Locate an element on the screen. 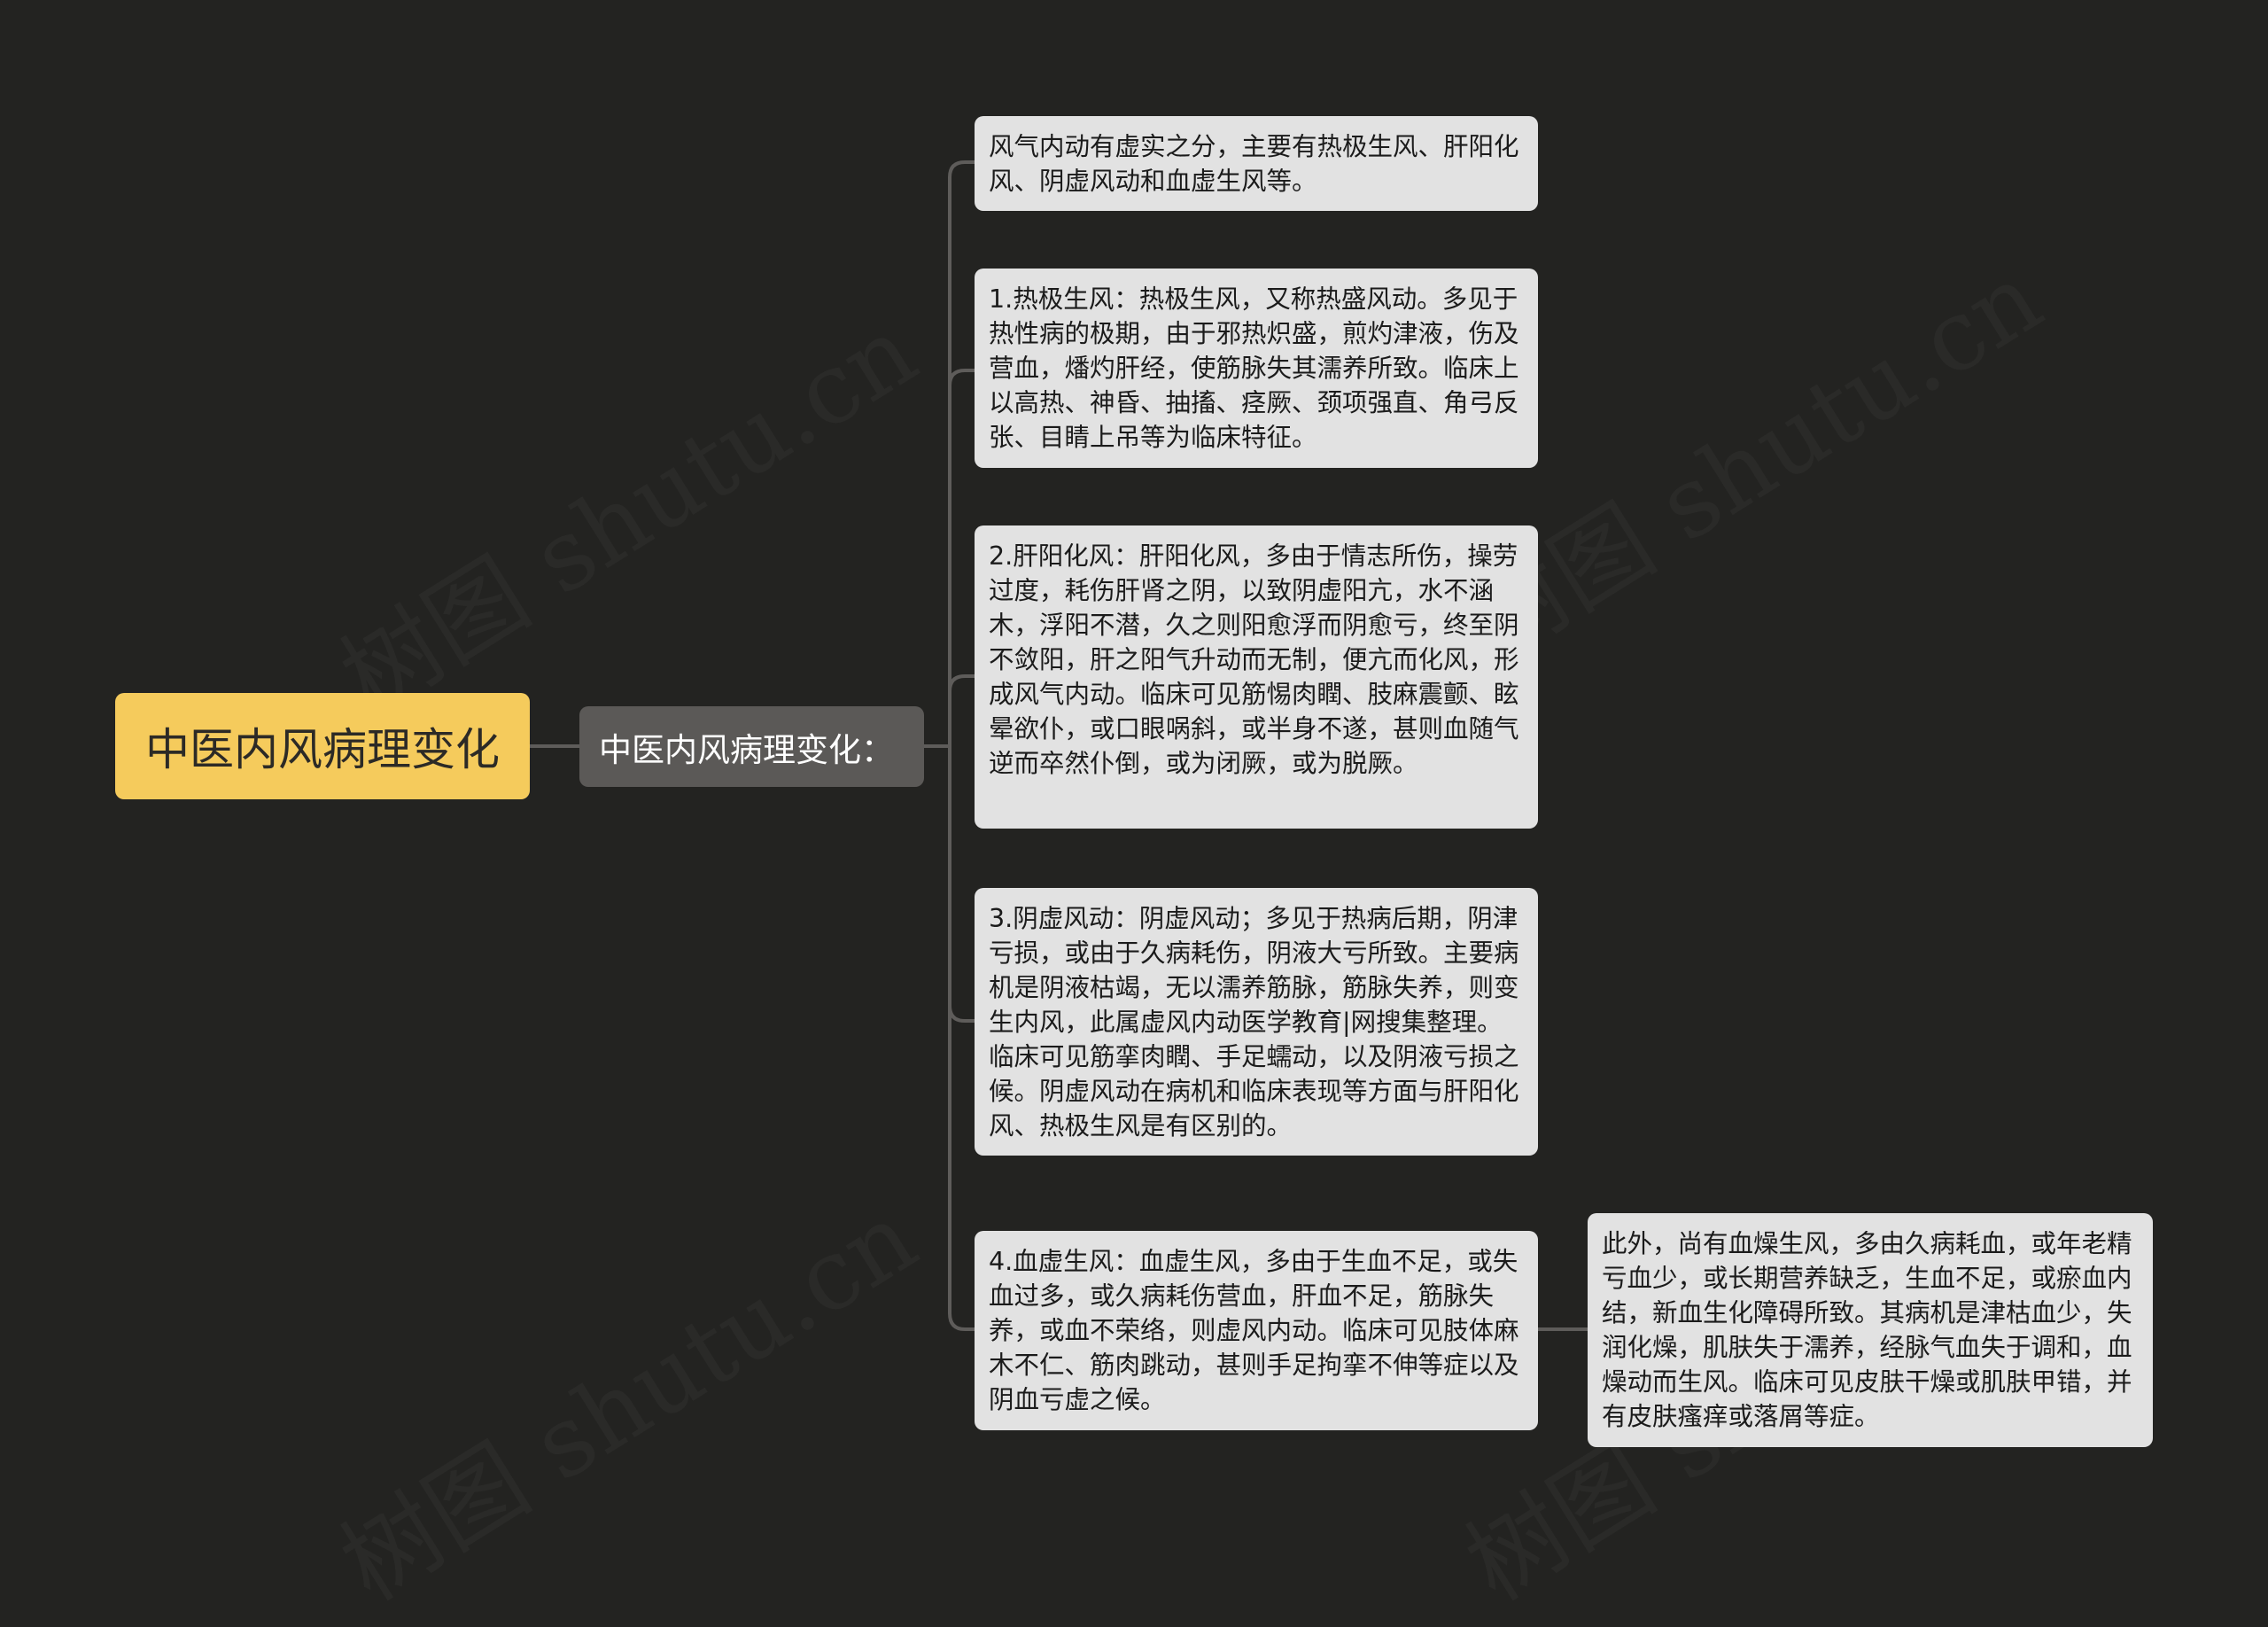 The image size is (2268, 1627). root-topic-label: 中医内风病理变化 is located at coordinates (322, 749).